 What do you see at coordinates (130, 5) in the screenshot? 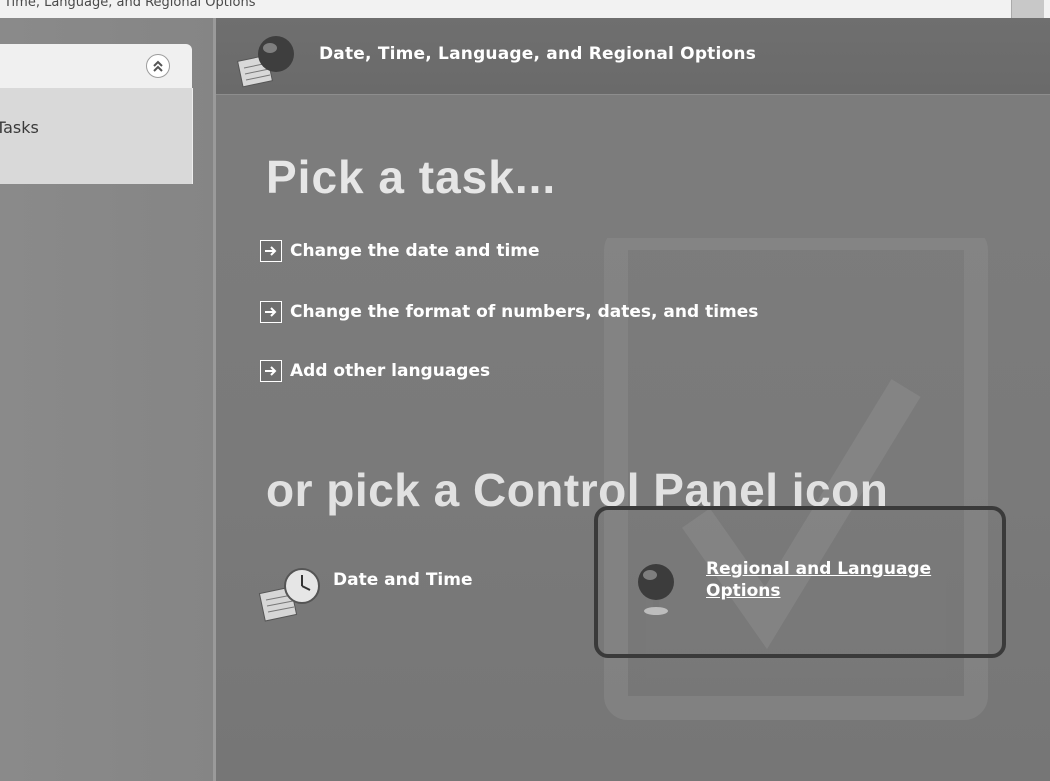
I see `window-title: Time, Language, and Regional Options` at bounding box center [130, 5].